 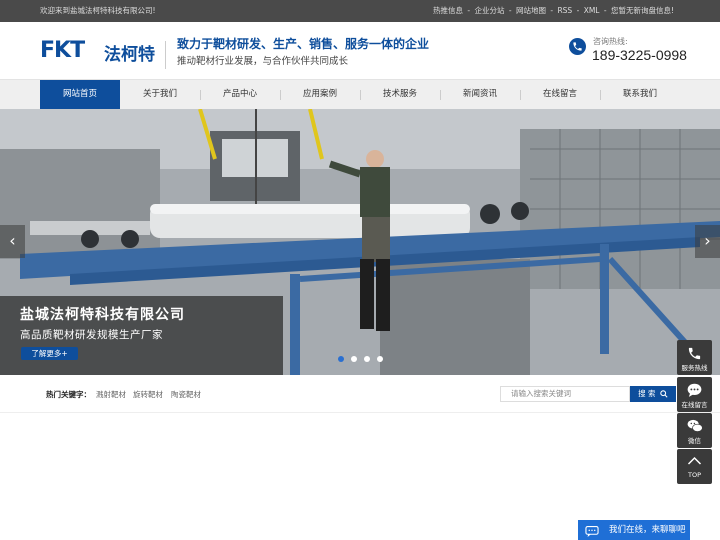 I want to click on link-hot-info: 热推信息, so click(x=448, y=10).